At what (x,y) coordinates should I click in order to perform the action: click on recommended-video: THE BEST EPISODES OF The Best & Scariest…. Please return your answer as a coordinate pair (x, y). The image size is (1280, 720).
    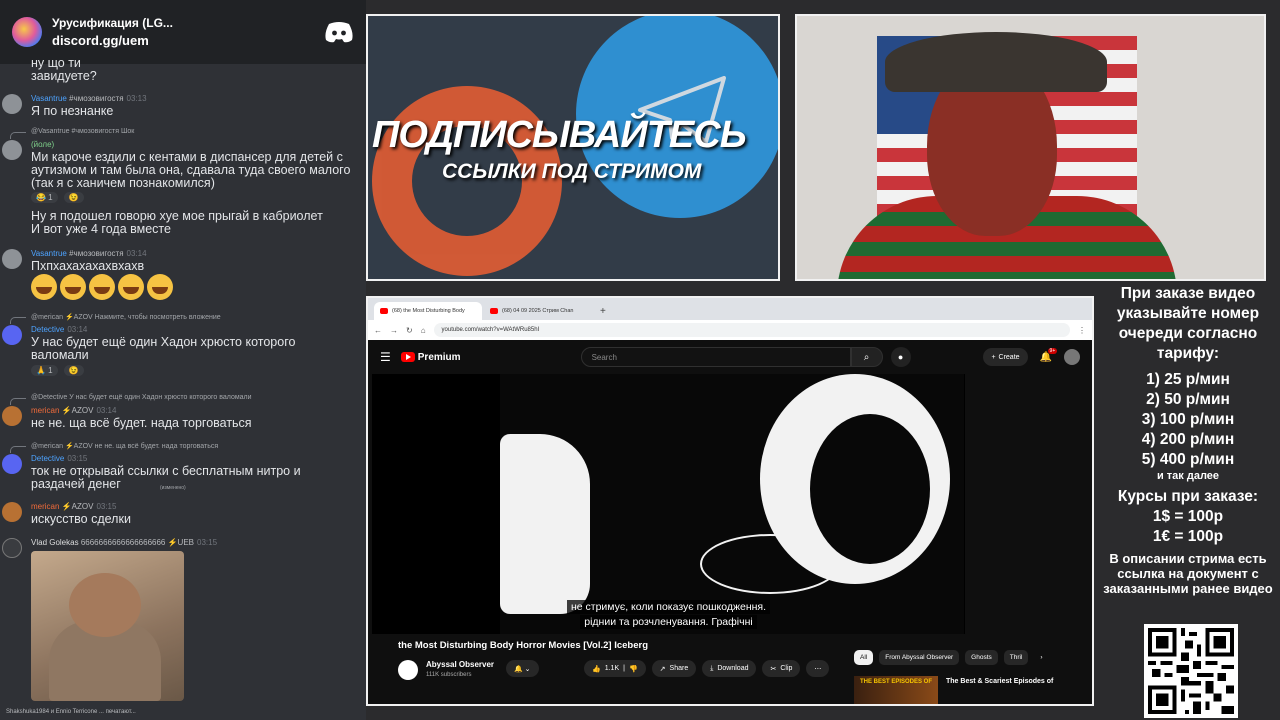
    Looking at the image, I should click on (972, 690).